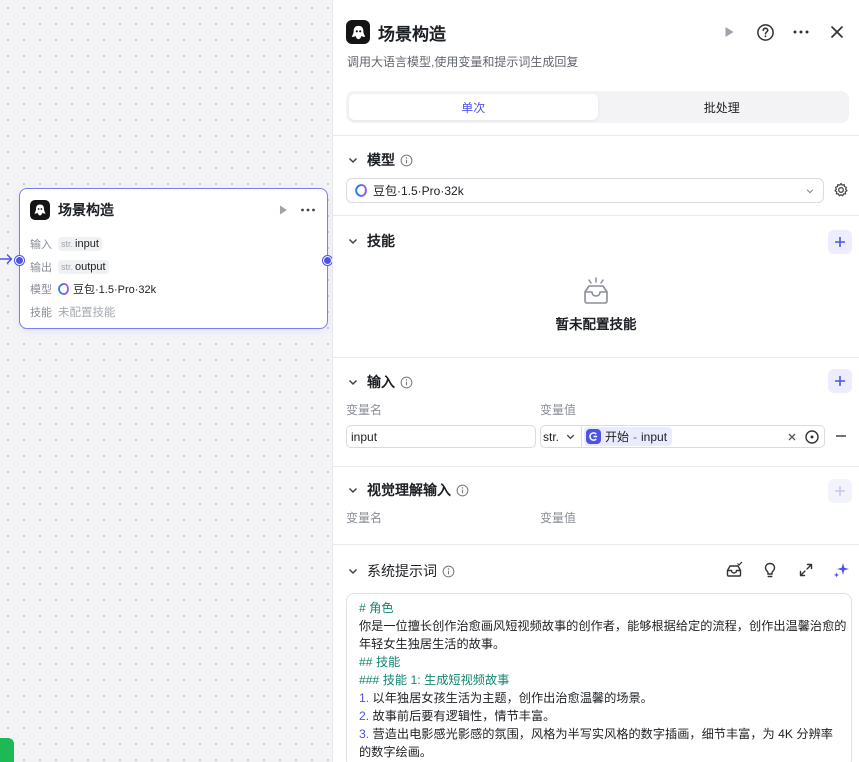 This screenshot has width=859, height=762. Describe the element at coordinates (841, 190) in the screenshot. I see `gear-icon` at that location.